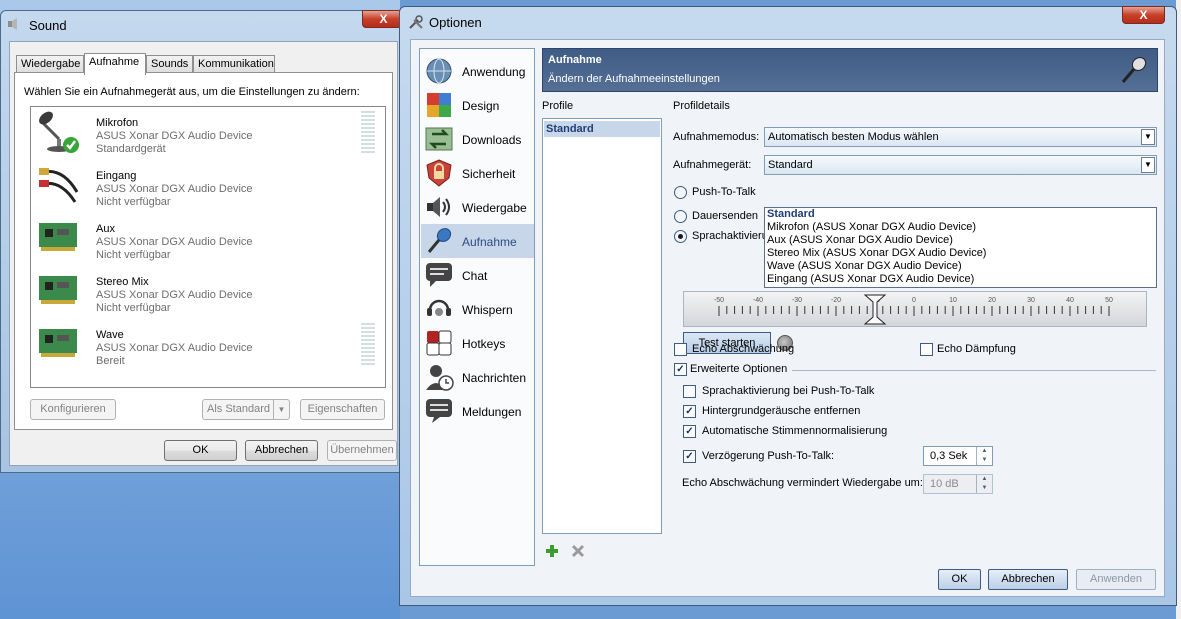  I want to click on adv-option-label: Sprachaktivierung bei Push-To-Talk, so click(788, 391).